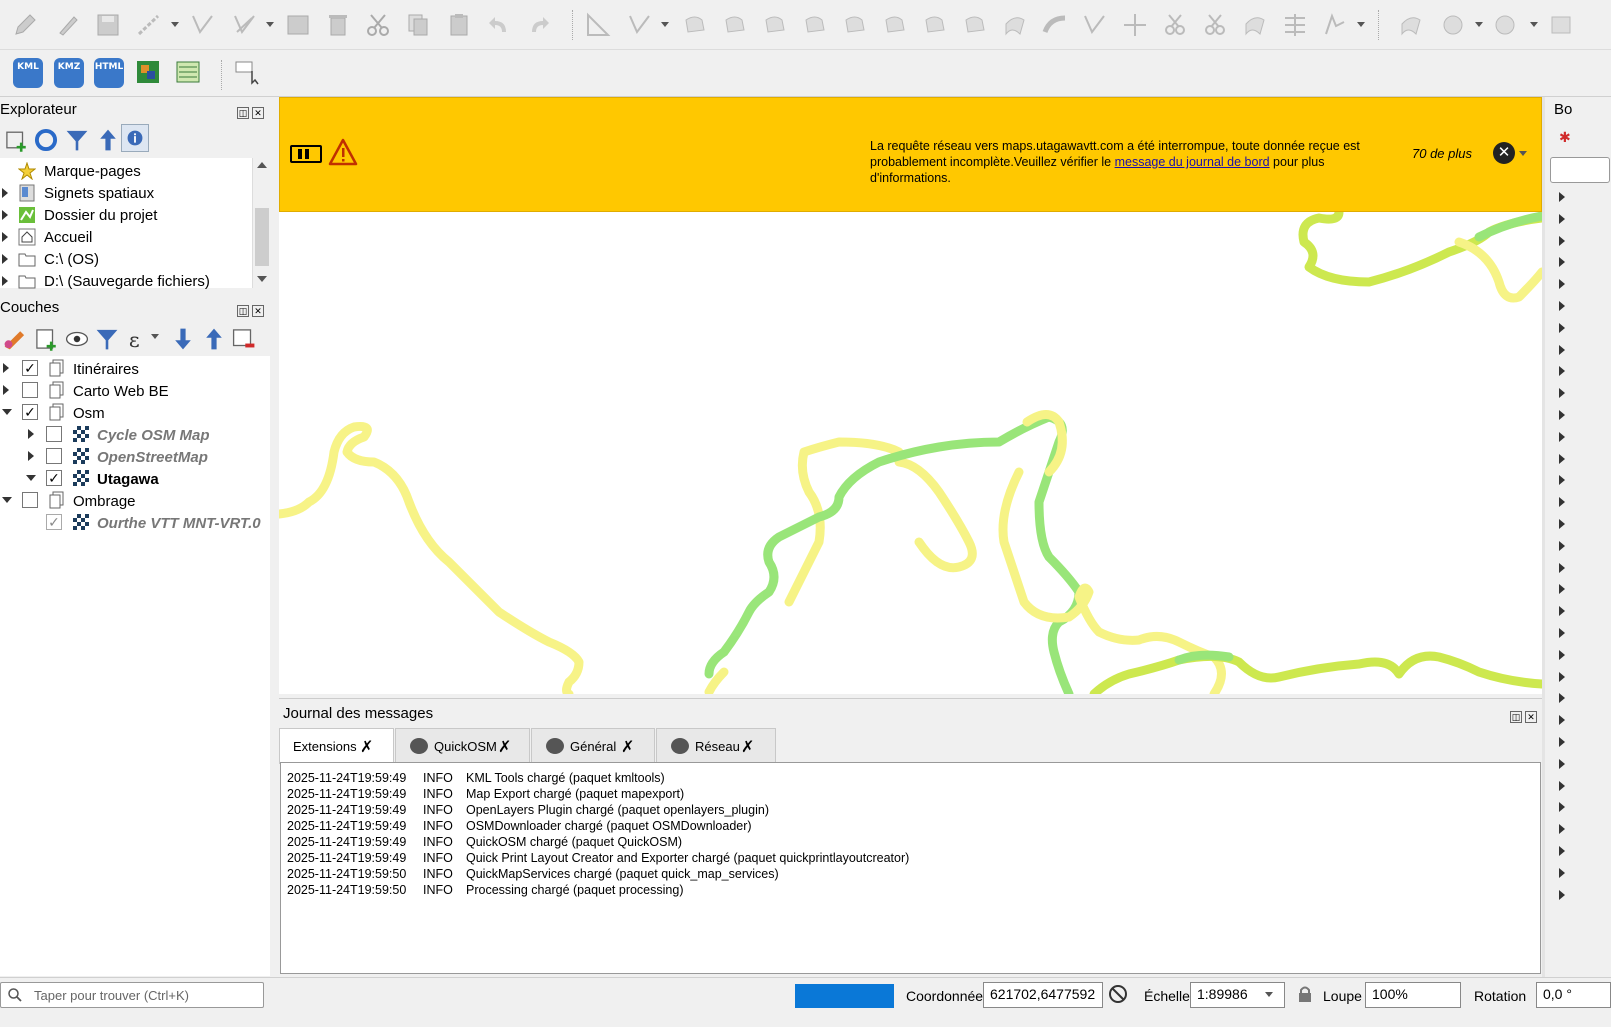 Image resolution: width=1611 pixels, height=1027 pixels. I want to click on coordinate-crs-icon, so click(1118, 994).